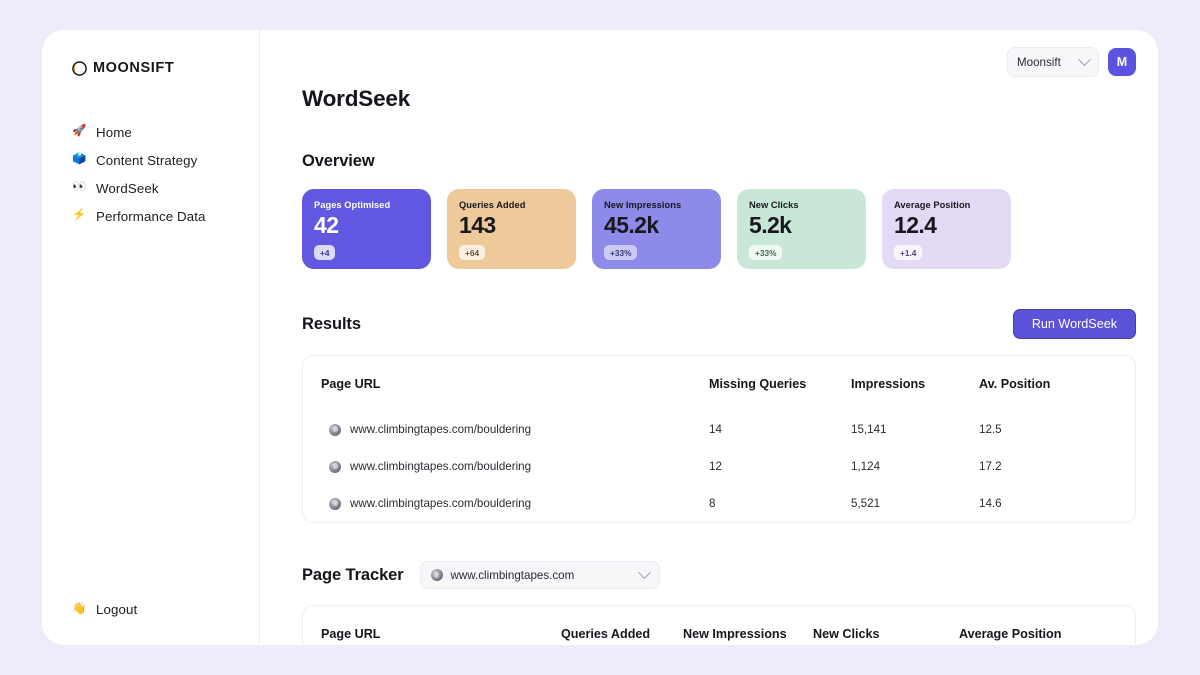  Describe the element at coordinates (366, 229) in the screenshot. I see `stat-card-pages-optimised: Pages Optimised 42 +4` at that location.